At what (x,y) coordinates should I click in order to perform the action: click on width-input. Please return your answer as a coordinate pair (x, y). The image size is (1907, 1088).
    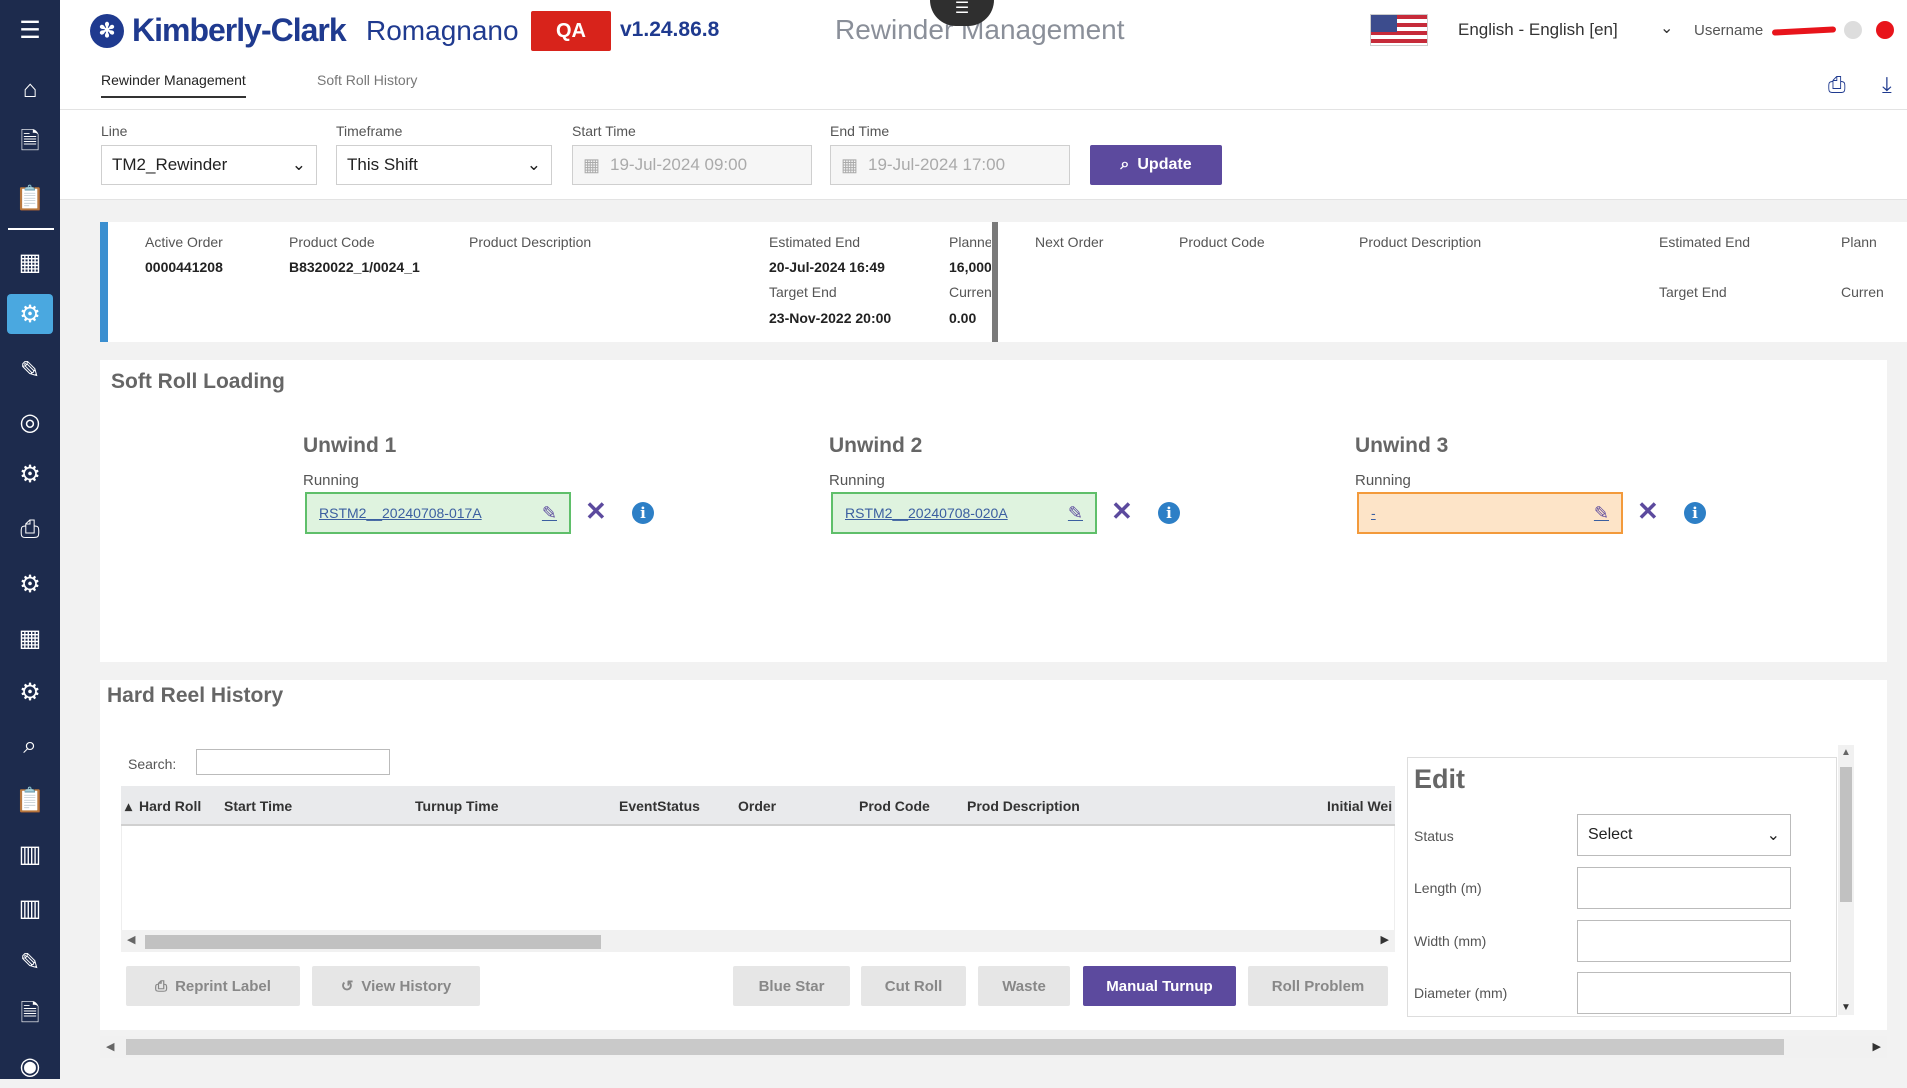
    Looking at the image, I should click on (1684, 941).